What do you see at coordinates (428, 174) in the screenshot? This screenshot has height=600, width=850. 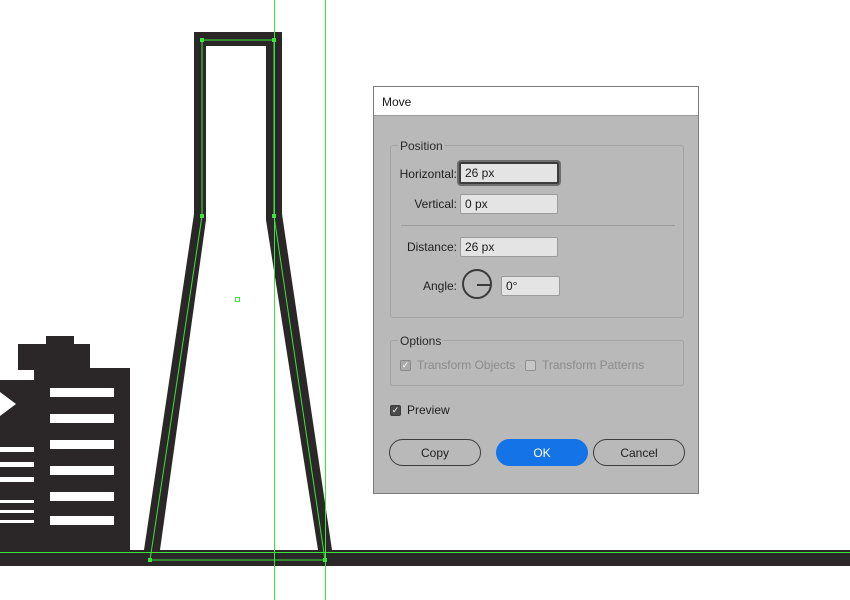 I see `horizontal-label: Horizontal:` at bounding box center [428, 174].